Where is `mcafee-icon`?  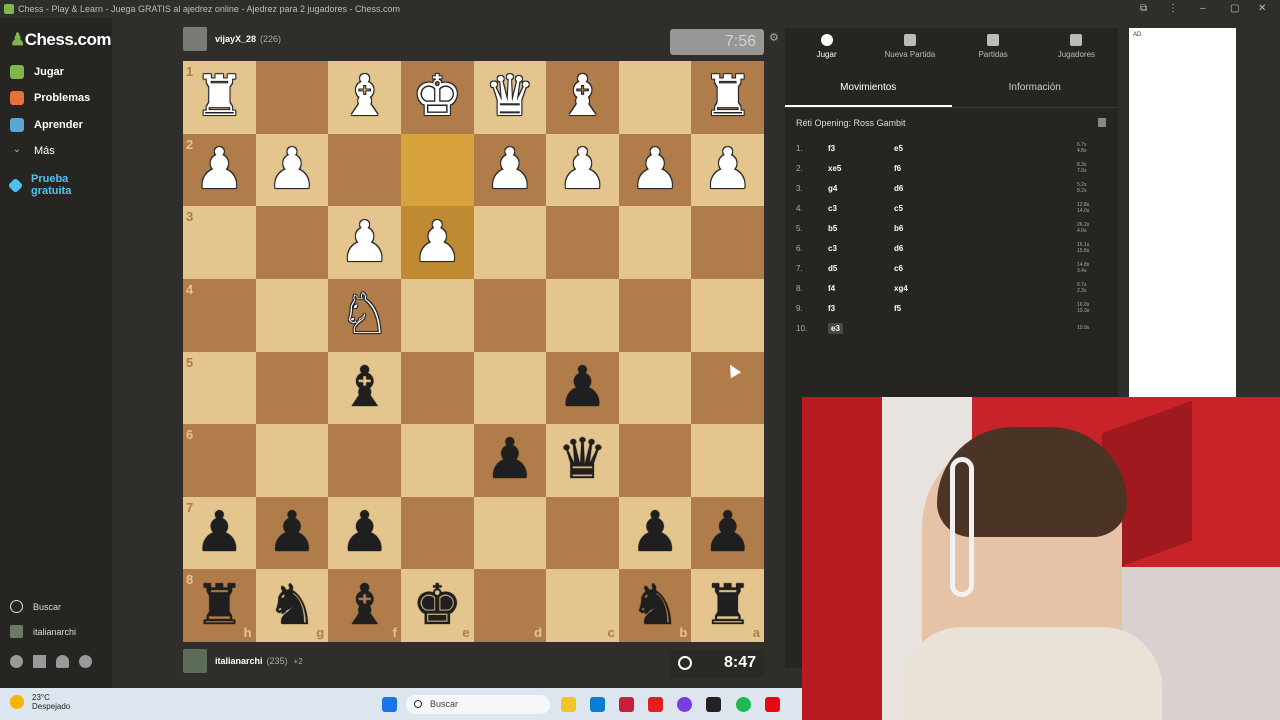
mcafee-icon is located at coordinates (626, 704).